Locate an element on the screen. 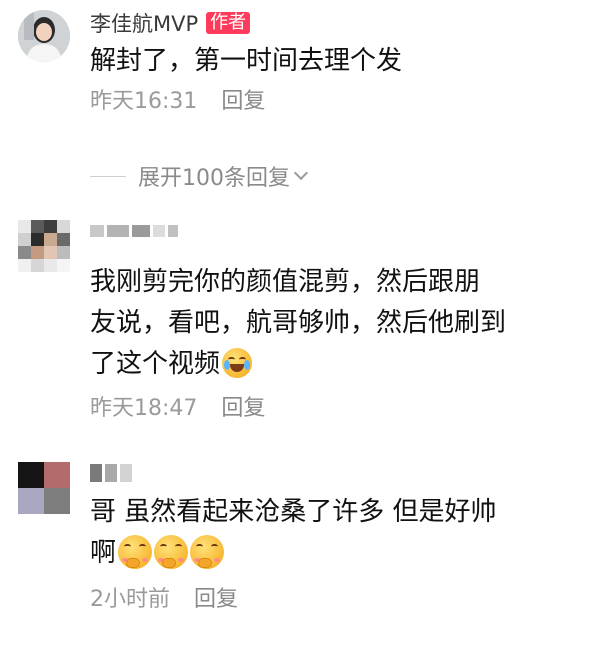 This screenshot has height=658, width=592. expand-replies-button: 展开100条回复 is located at coordinates (199, 176).